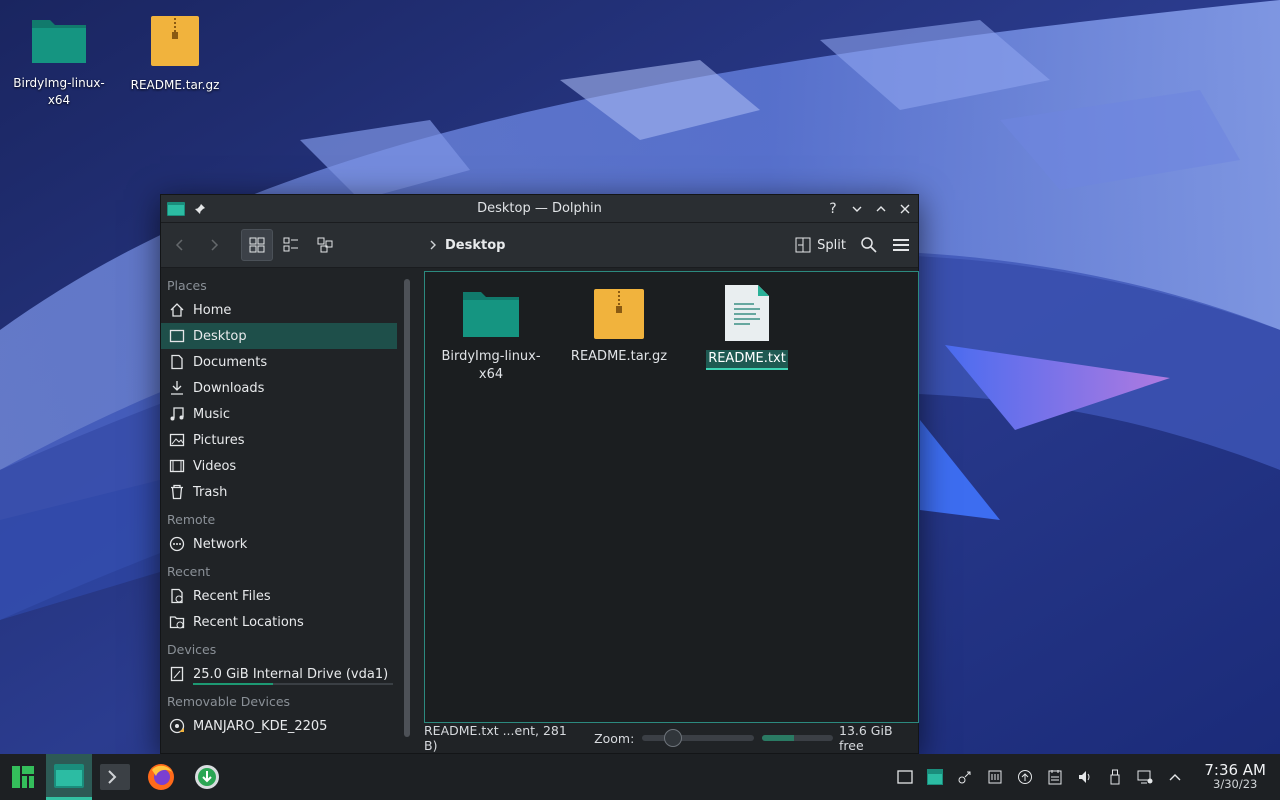  Describe the element at coordinates (1235, 770) in the screenshot. I see `clock-time: 7:36 AM` at that location.